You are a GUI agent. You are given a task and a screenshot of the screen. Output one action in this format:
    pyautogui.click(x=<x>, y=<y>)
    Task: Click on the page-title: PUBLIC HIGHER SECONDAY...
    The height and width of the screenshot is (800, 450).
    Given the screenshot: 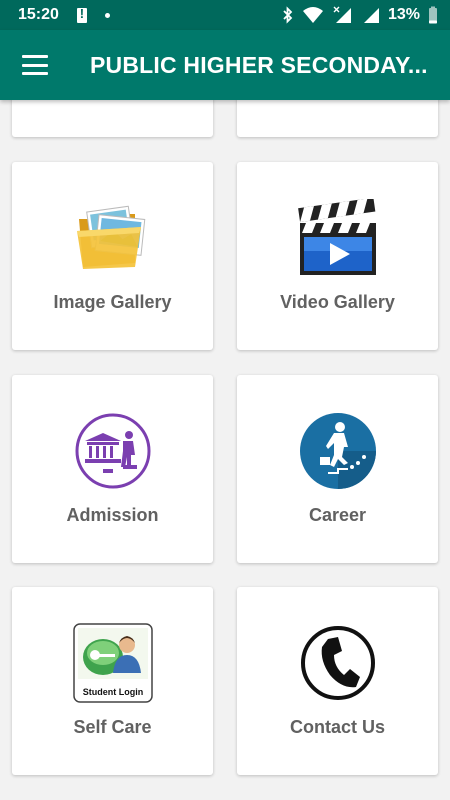 What is the action you would take?
    pyautogui.click(x=259, y=64)
    